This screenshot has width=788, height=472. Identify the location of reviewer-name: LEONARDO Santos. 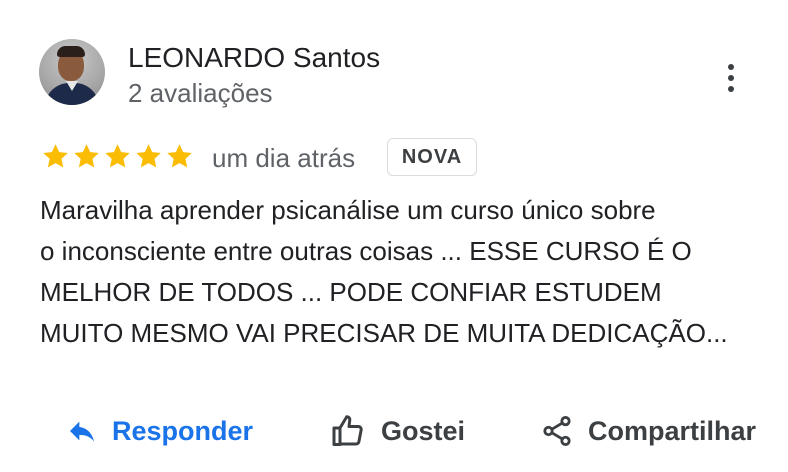
(254, 58).